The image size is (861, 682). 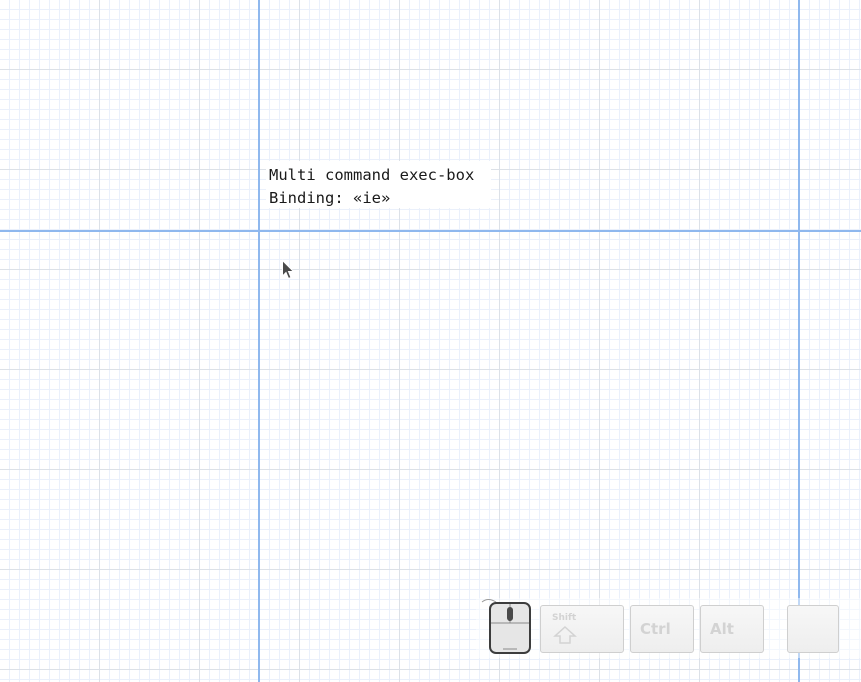 What do you see at coordinates (722, 629) in the screenshot?
I see `alt-key-label: Alt` at bounding box center [722, 629].